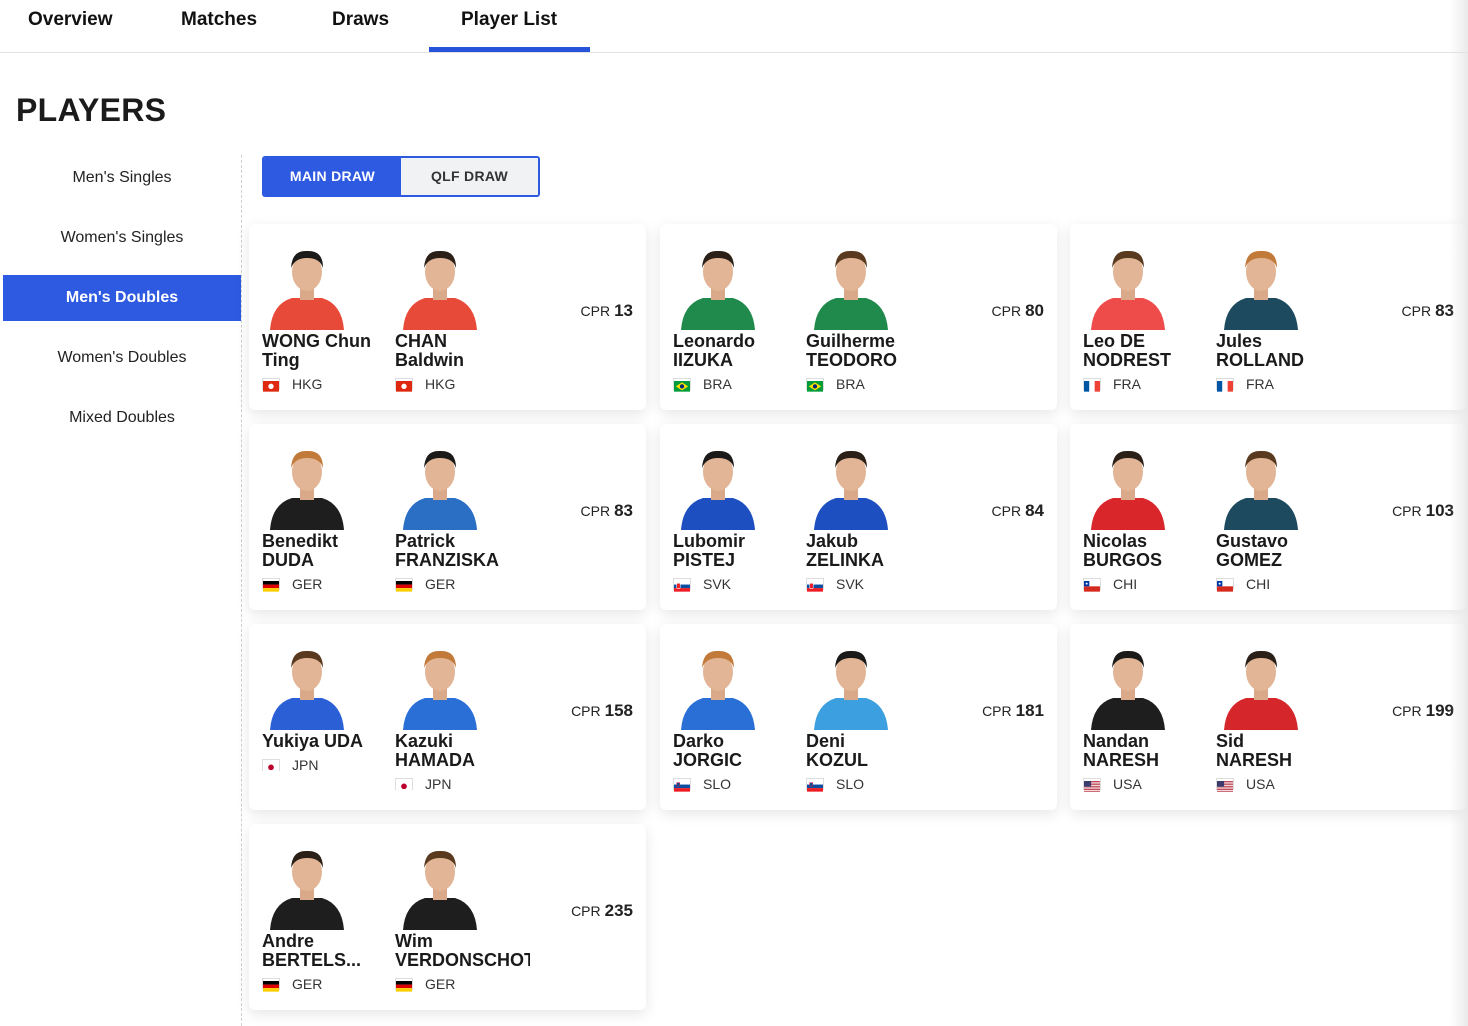  Describe the element at coordinates (618, 710) in the screenshot. I see `cpr-value: 158` at that location.